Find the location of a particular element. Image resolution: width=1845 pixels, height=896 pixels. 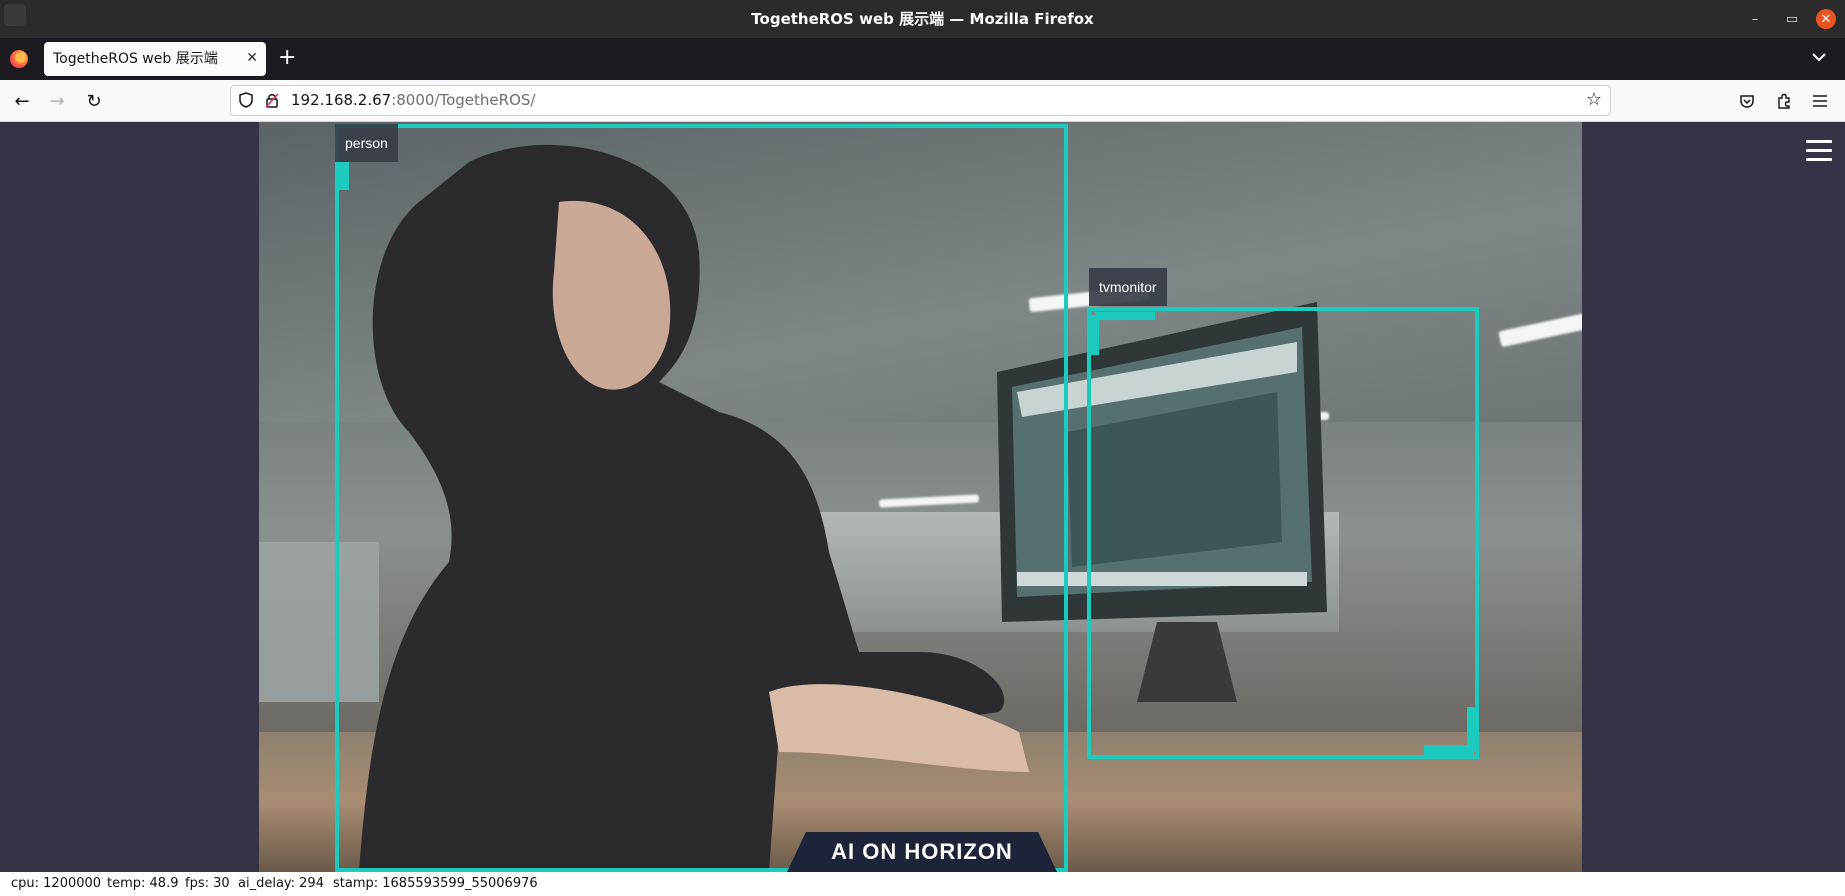

minimize-button: – is located at coordinates (1755, 19).